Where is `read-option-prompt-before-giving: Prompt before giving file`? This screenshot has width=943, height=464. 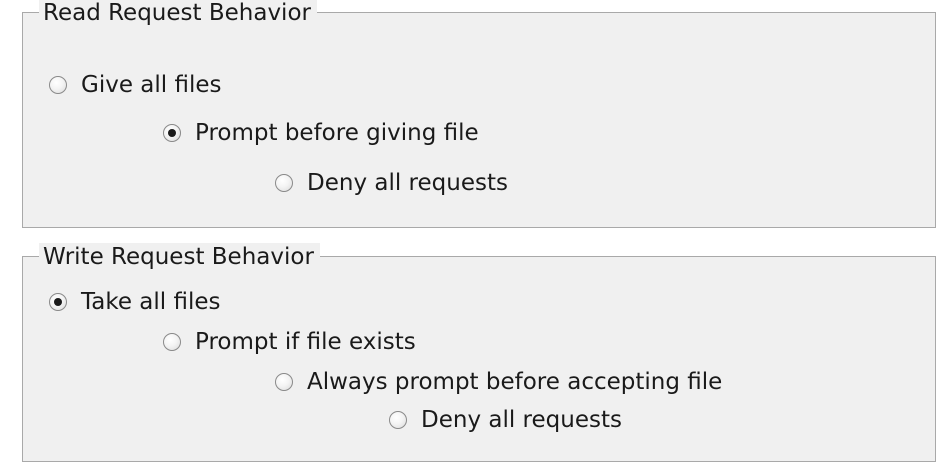 read-option-prompt-before-giving: Prompt before giving file is located at coordinates (321, 133).